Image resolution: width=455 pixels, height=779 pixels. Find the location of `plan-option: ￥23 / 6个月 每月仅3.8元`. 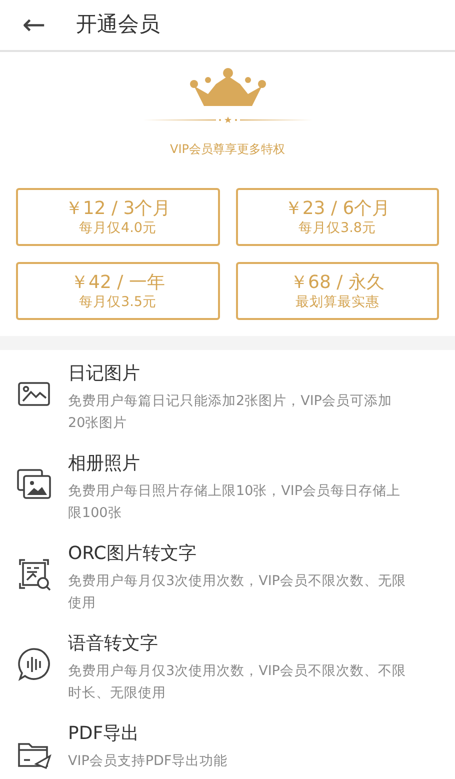

plan-option: ￥23 / 6个月 每月仅3.8元 is located at coordinates (337, 217).